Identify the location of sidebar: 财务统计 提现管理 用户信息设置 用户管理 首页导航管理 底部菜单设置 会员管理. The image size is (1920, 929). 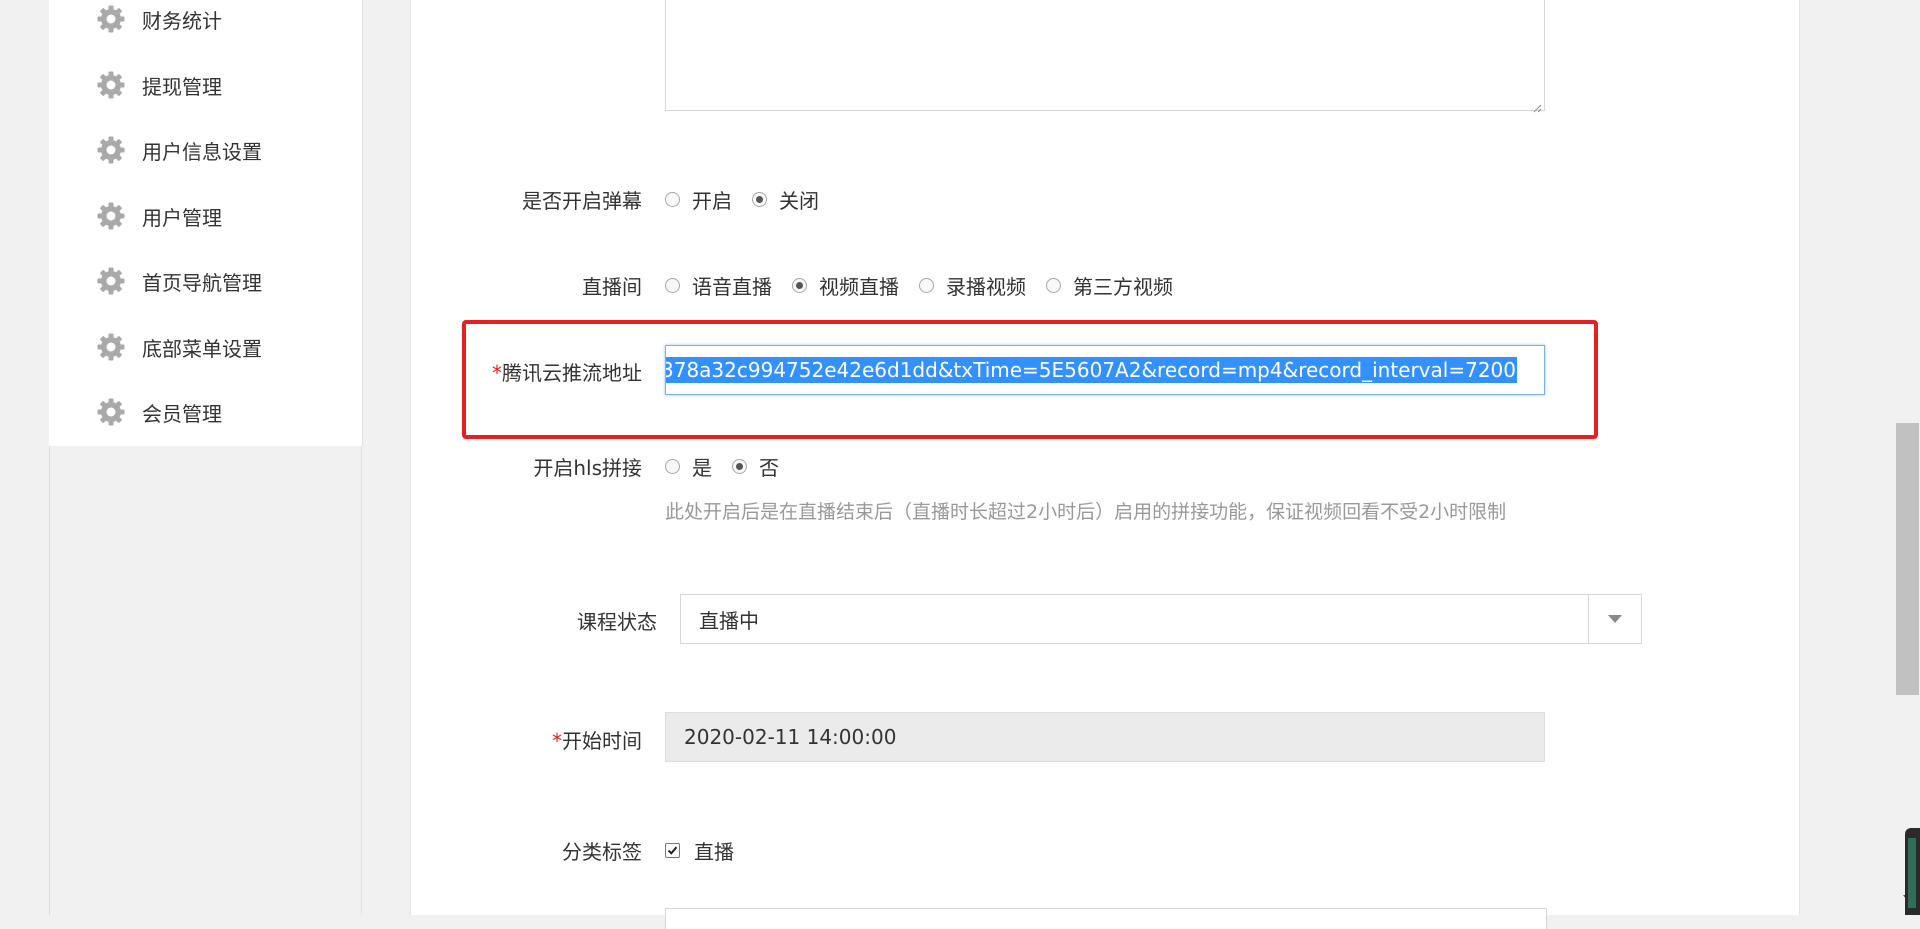
(206, 223).